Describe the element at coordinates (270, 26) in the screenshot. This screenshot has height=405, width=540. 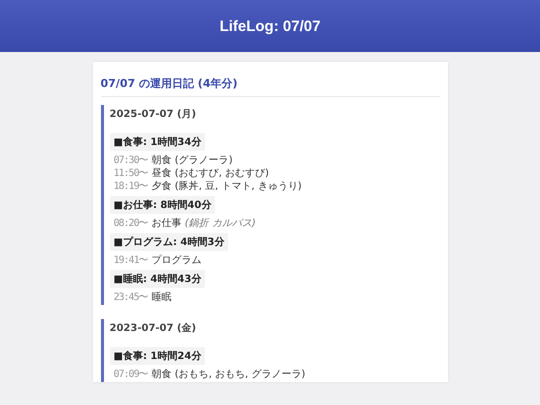
I see `app-title: LifeLog: 07/07` at that location.